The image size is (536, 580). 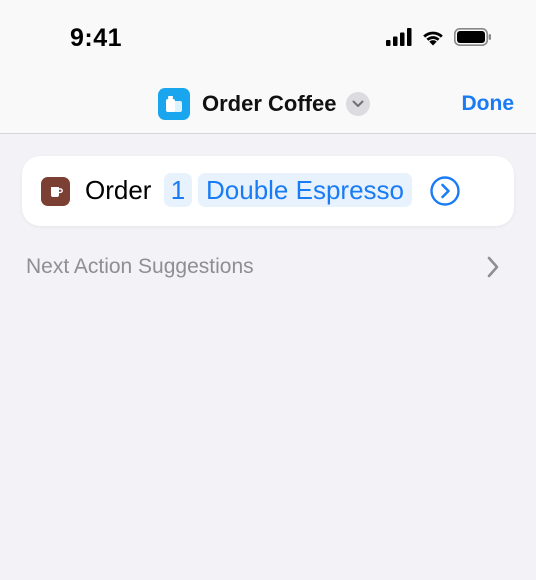 I want to click on cellular-signal-icon, so click(x=399, y=37).